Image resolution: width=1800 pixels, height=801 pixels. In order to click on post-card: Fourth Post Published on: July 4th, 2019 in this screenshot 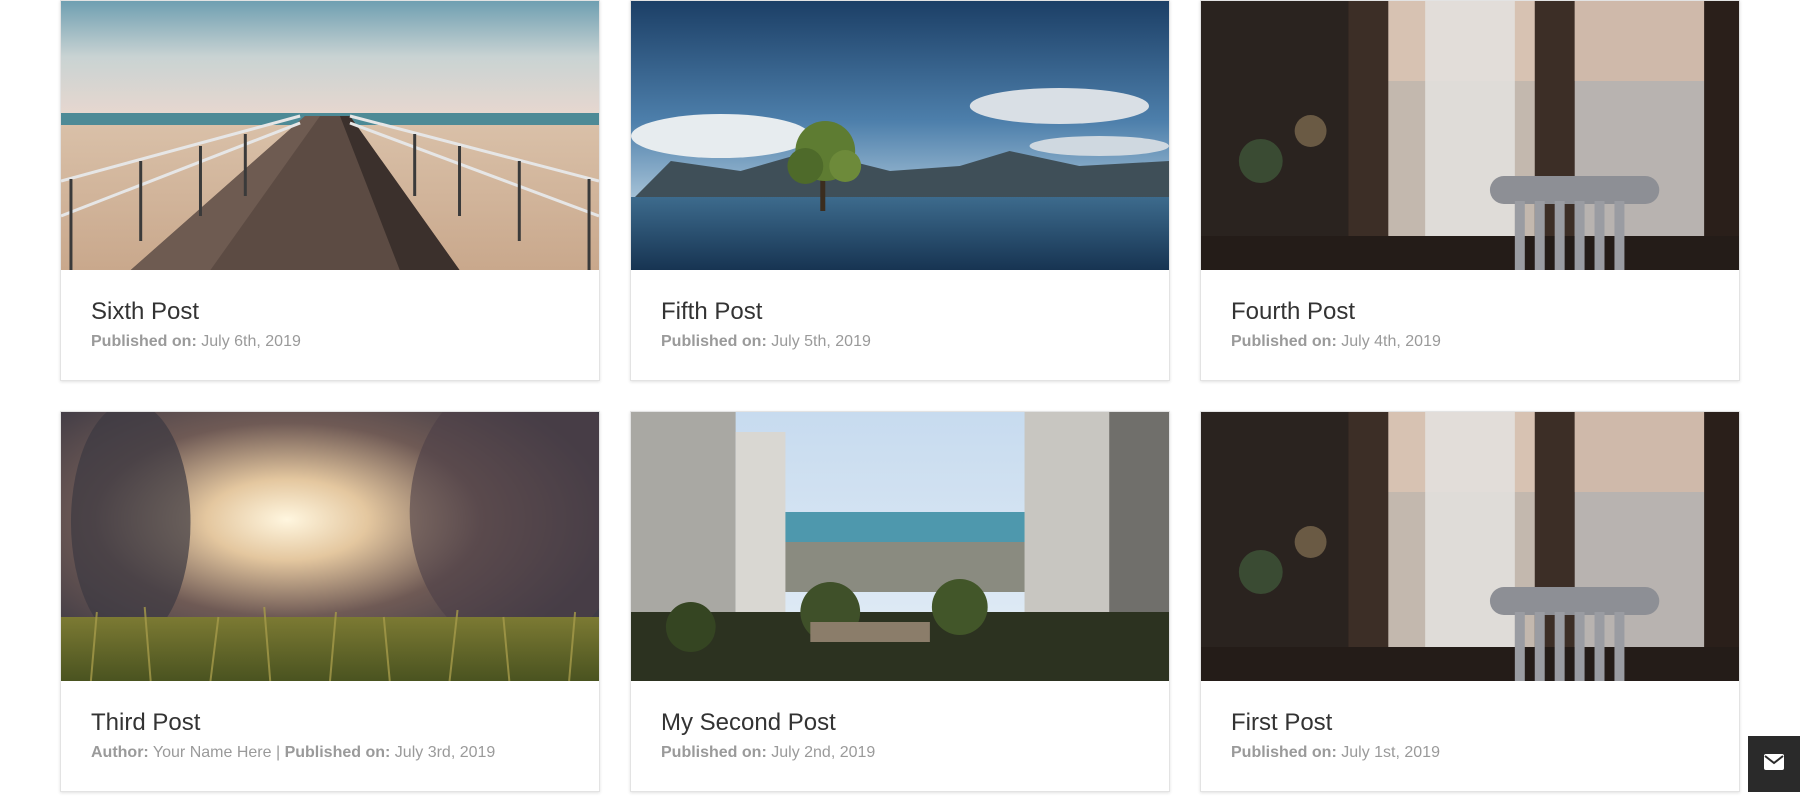, I will do `click(1470, 190)`.